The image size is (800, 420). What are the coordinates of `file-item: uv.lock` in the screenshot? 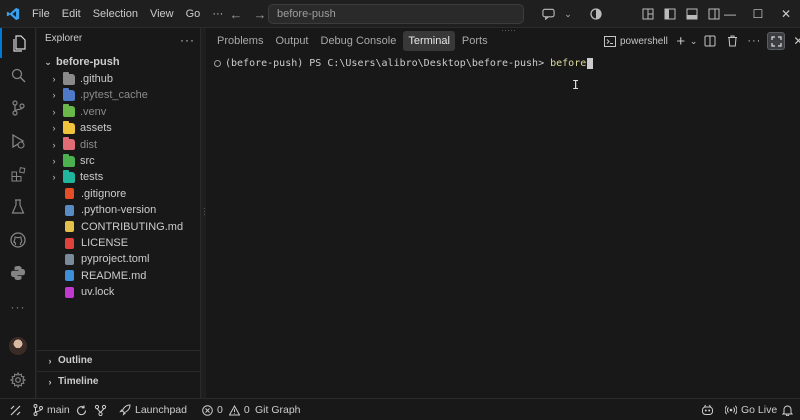 It's located at (119, 292).